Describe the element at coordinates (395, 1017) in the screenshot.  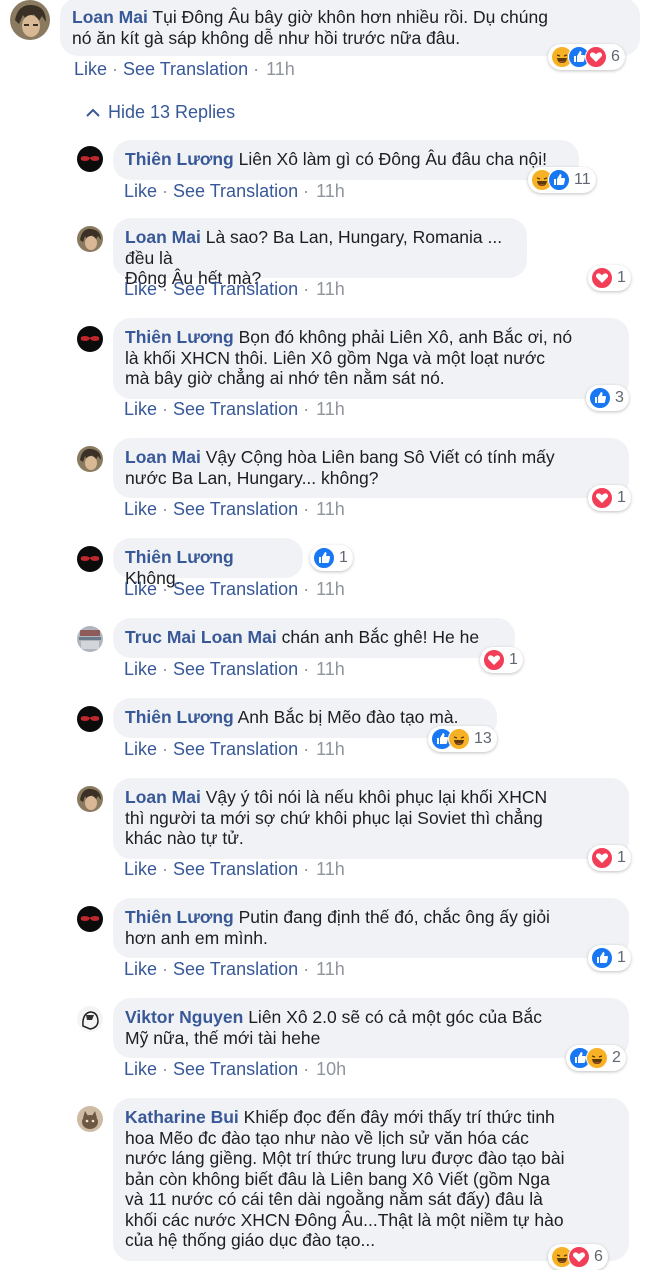
I see `reply-text: Liên Xô 2.0 sẽ có cả một góc của Bắc` at that location.